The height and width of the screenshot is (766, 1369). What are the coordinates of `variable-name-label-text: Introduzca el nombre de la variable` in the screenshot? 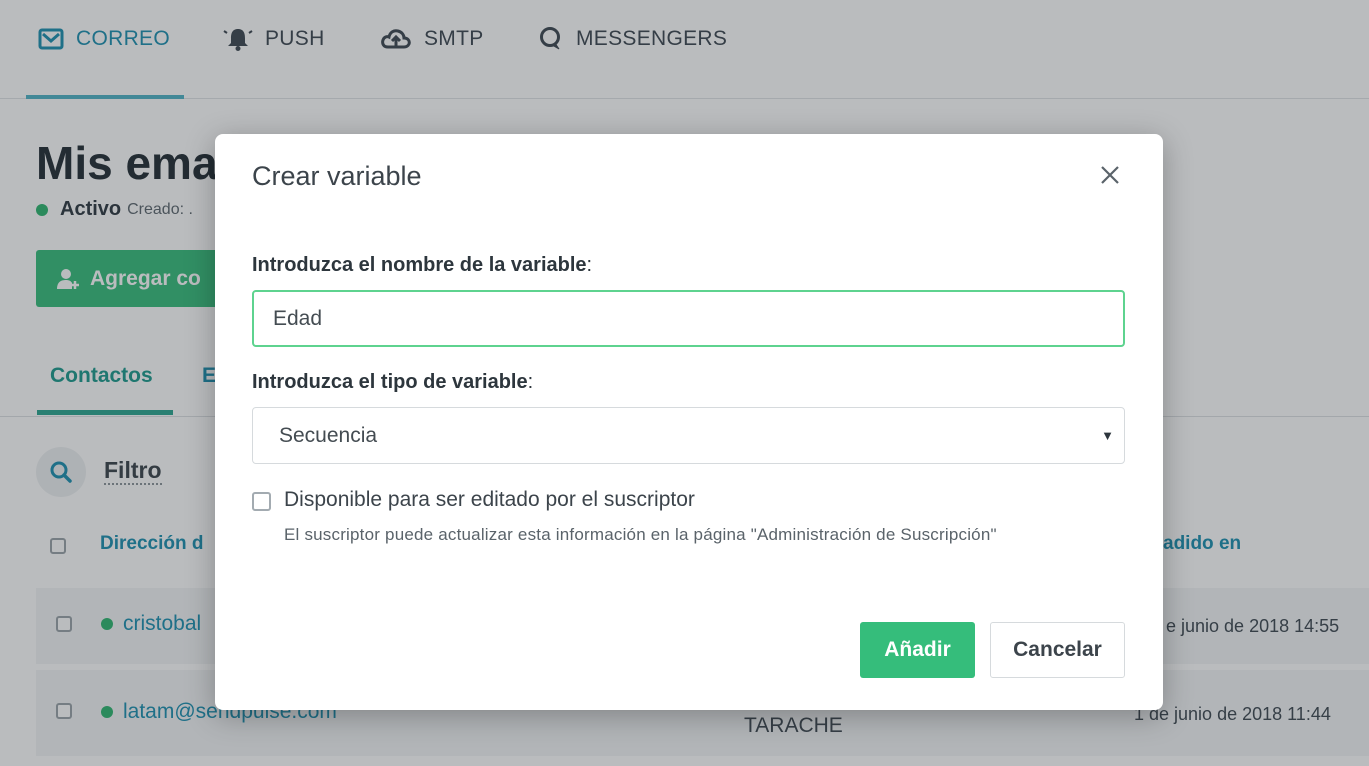 It's located at (419, 265).